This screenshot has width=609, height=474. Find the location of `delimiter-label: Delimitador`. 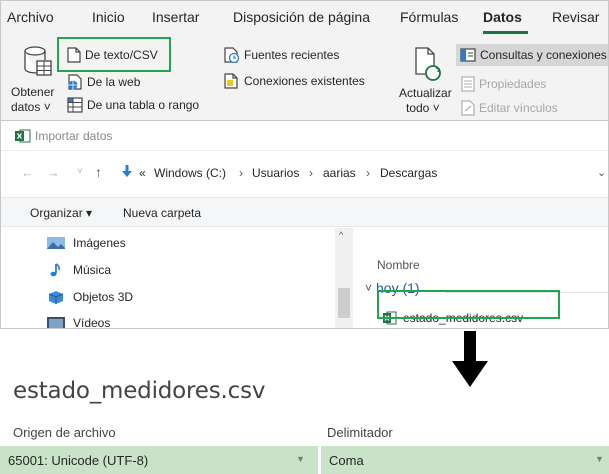

delimiter-label: Delimitador is located at coordinates (360, 432).